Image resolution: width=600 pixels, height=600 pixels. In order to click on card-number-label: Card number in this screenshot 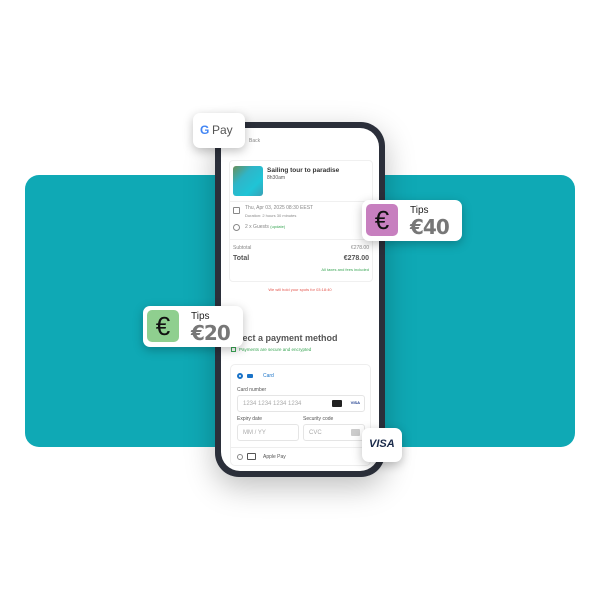, I will do `click(252, 390)`.